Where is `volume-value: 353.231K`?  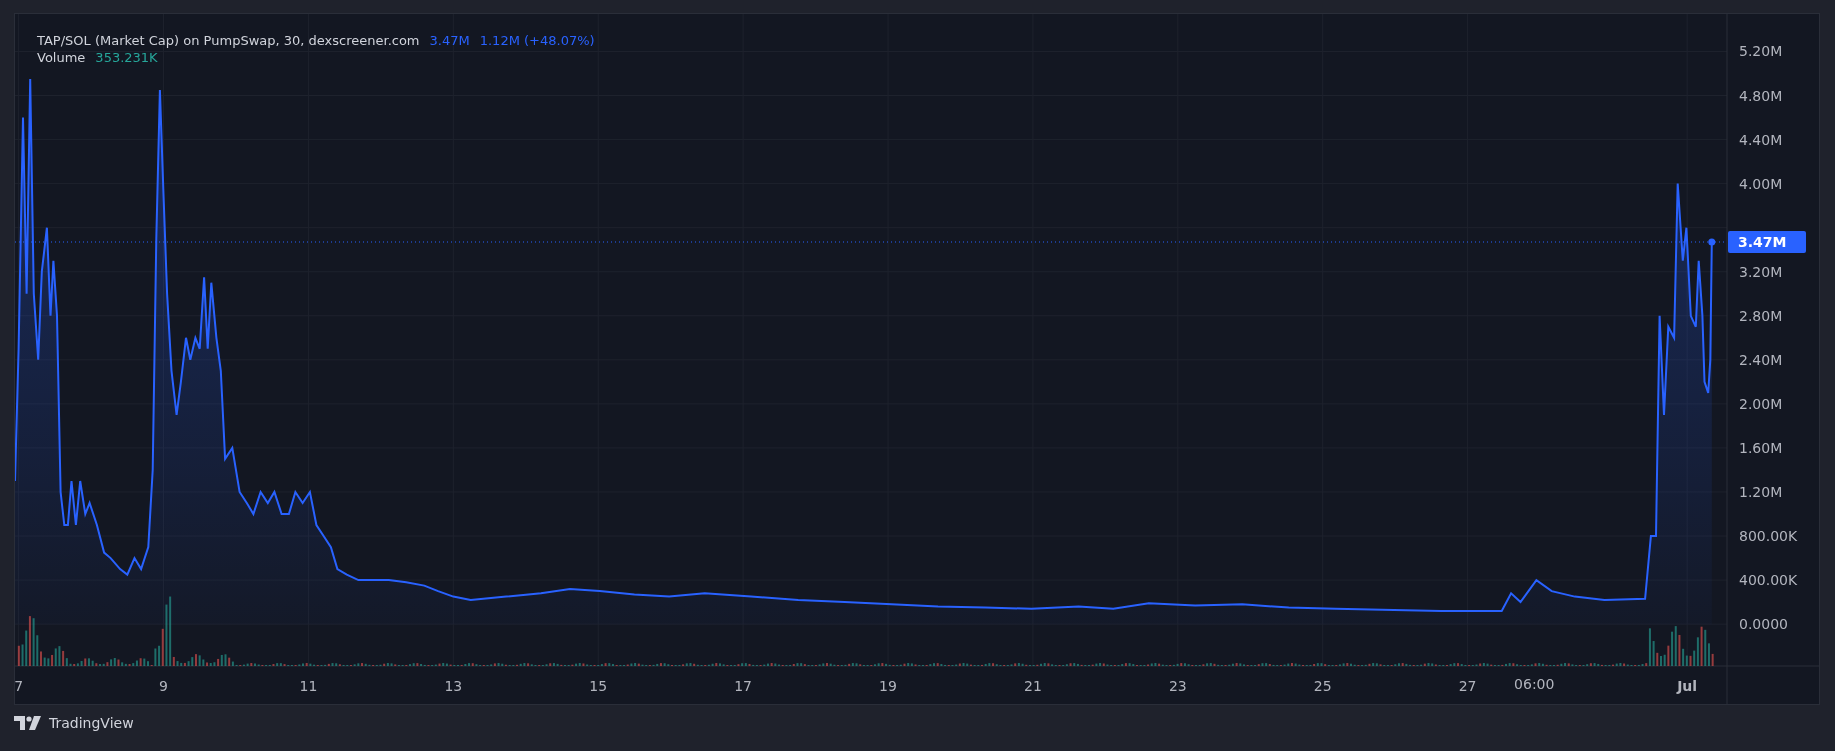 volume-value: 353.231K is located at coordinates (126, 57).